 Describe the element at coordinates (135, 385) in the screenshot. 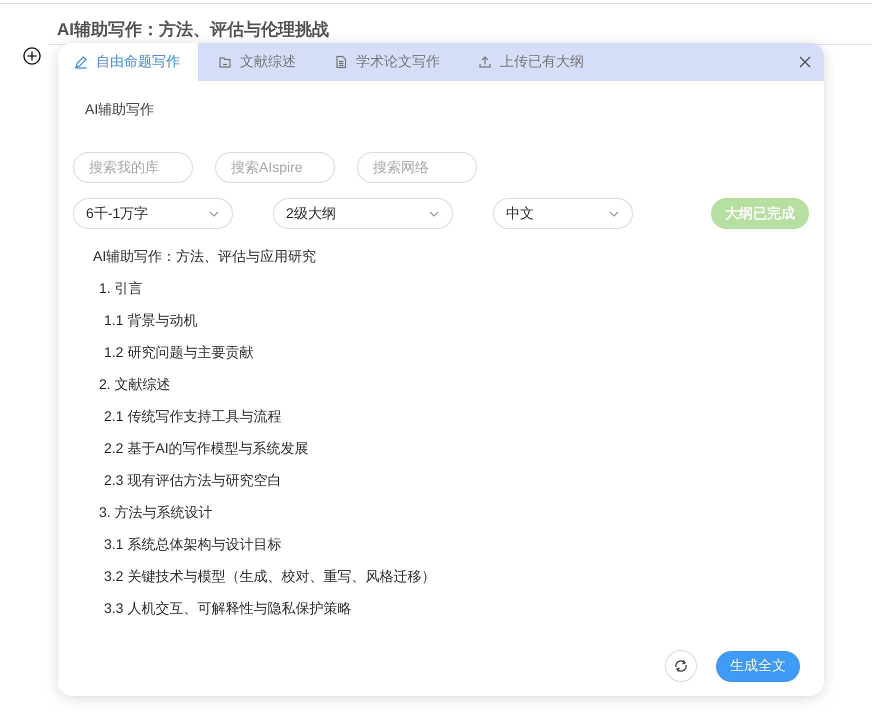

I see `outline-item: 2. 文献综述` at that location.